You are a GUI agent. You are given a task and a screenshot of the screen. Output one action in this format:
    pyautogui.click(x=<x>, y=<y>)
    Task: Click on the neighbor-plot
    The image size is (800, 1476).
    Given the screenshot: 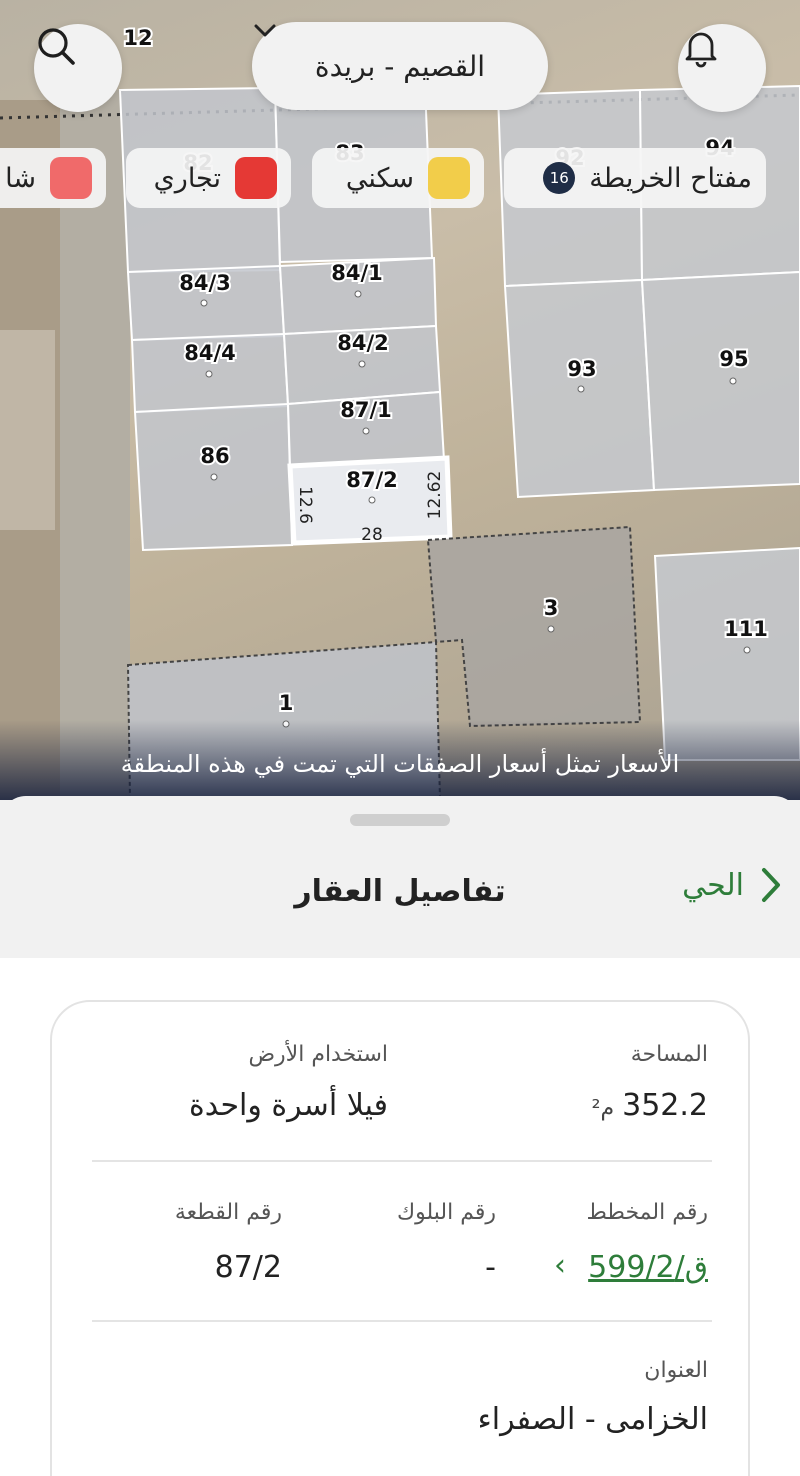 What is the action you would take?
    pyautogui.click(x=27, y=430)
    